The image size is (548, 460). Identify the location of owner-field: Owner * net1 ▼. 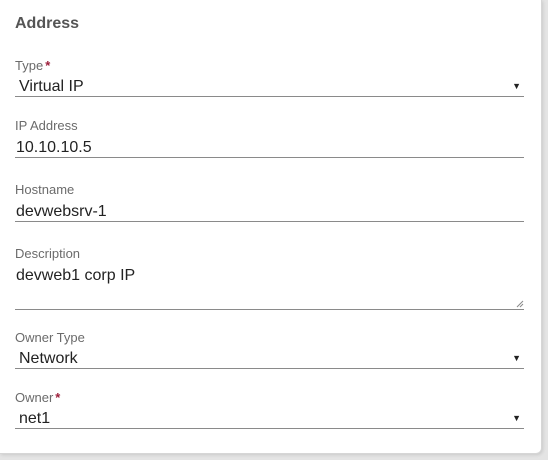
(269, 409).